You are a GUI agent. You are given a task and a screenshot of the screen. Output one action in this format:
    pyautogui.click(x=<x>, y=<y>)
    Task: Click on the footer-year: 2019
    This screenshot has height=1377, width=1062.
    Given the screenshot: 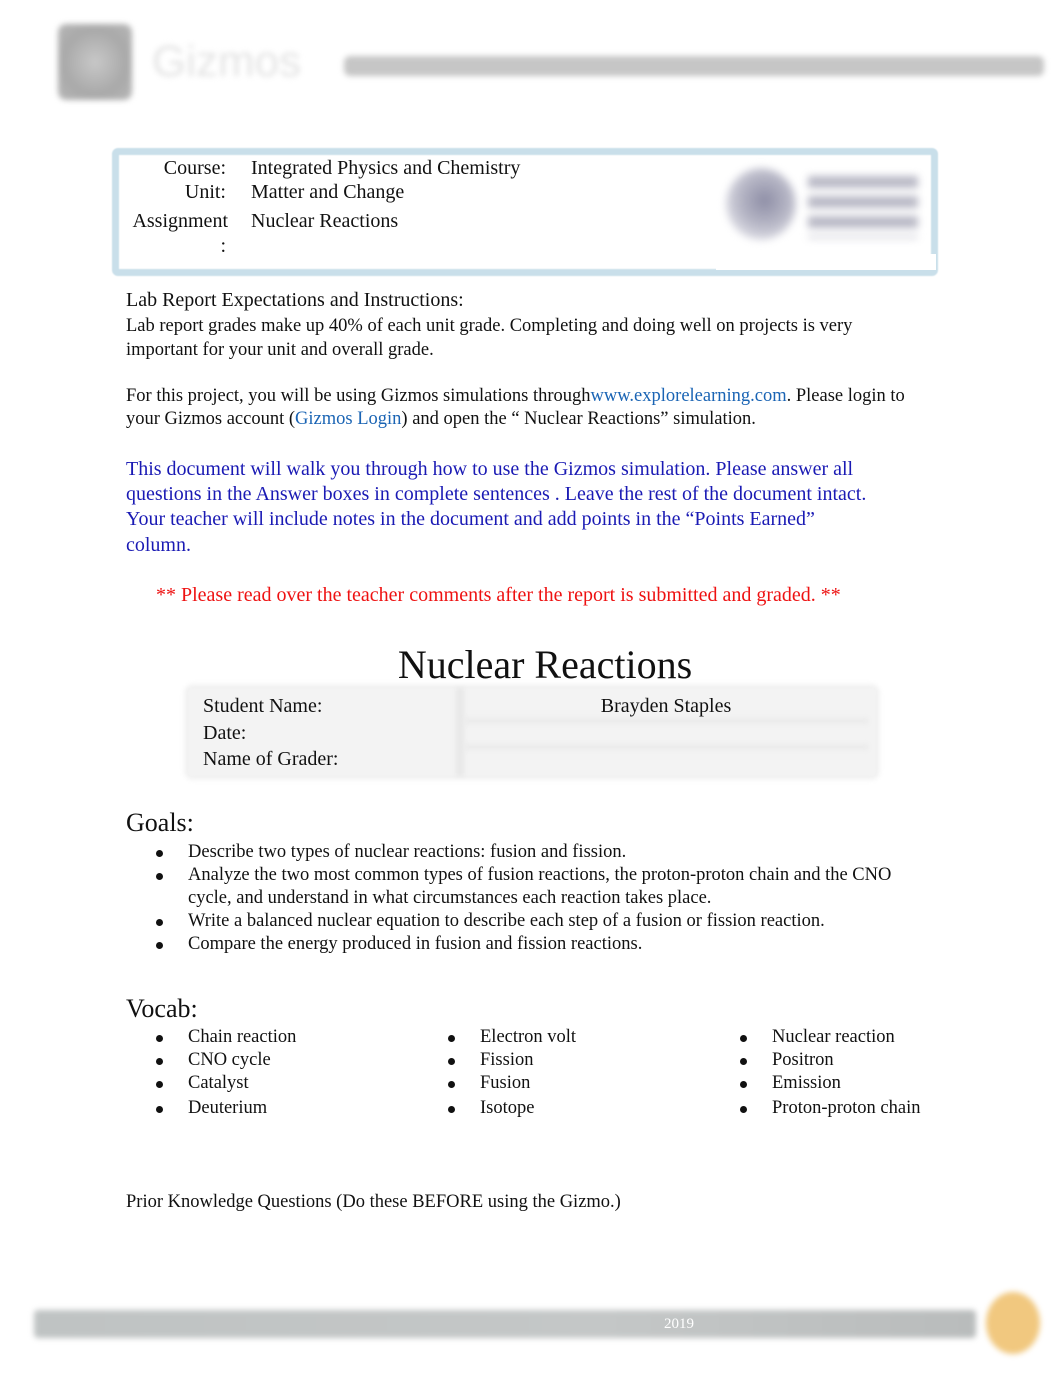 What is the action you would take?
    pyautogui.click(x=679, y=1324)
    